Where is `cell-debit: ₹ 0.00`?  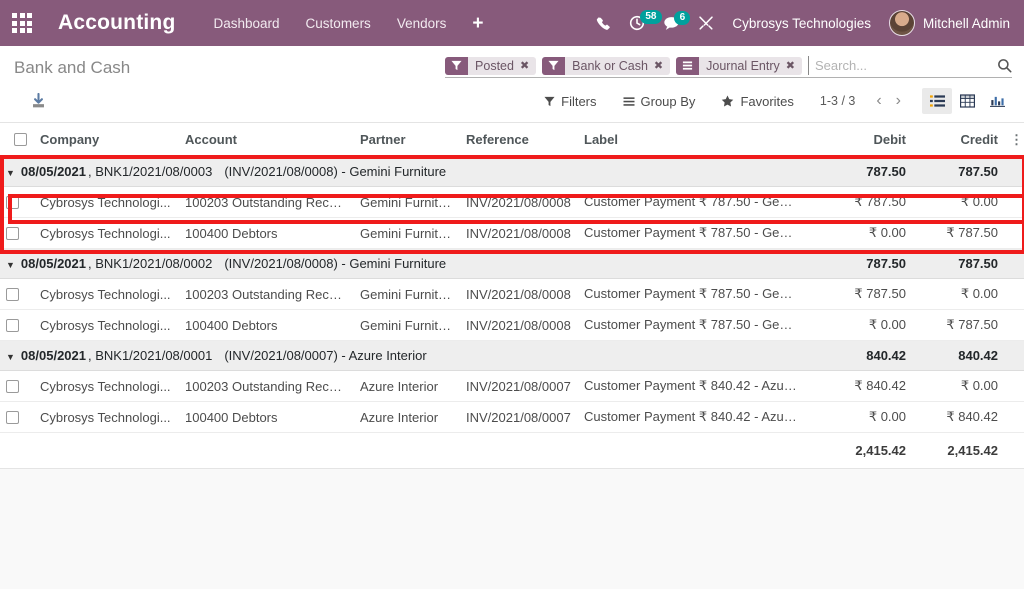 cell-debit: ₹ 0.00 is located at coordinates (858, 233).